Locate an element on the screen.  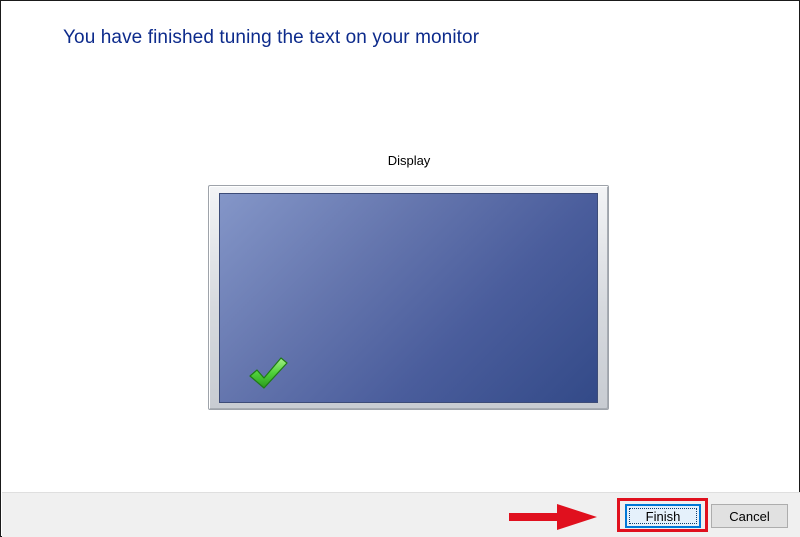
red-arrow-icon is located at coordinates (553, 517).